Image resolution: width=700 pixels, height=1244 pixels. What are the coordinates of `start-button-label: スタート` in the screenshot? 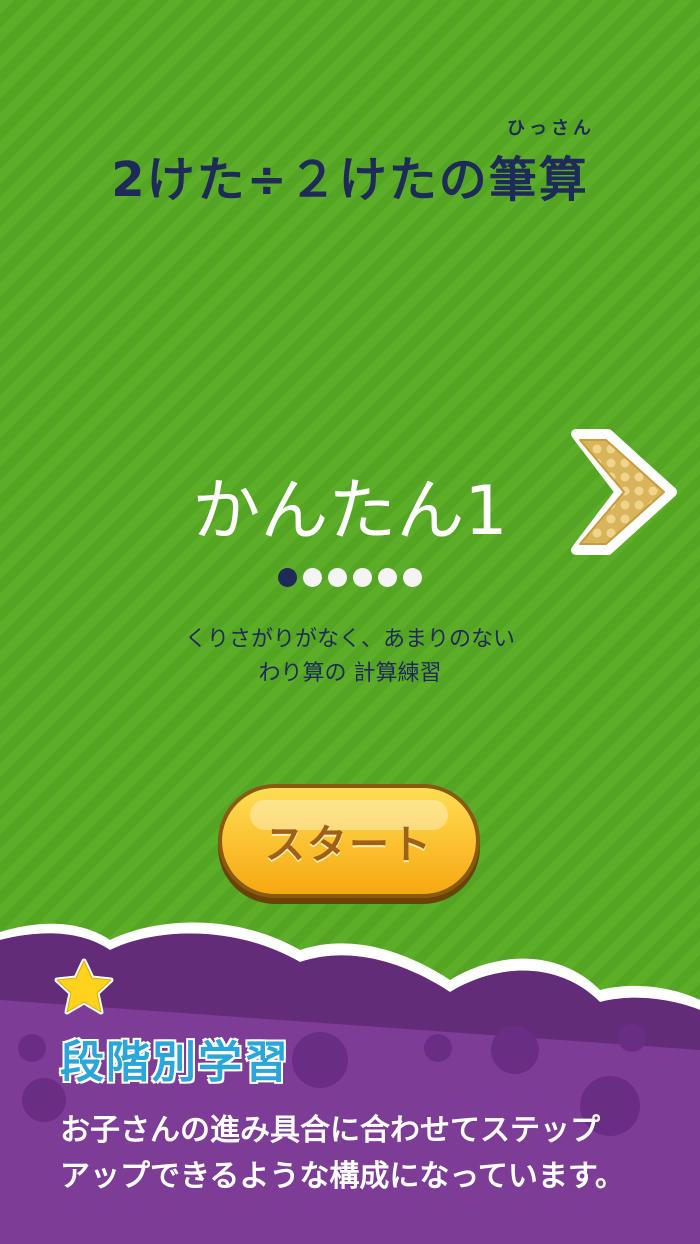 It's located at (349, 845).